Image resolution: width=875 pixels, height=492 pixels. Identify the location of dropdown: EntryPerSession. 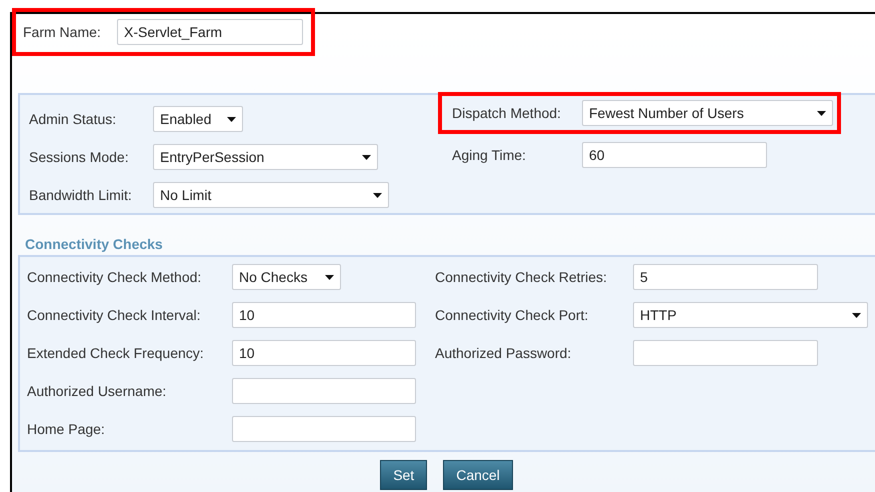
(265, 157).